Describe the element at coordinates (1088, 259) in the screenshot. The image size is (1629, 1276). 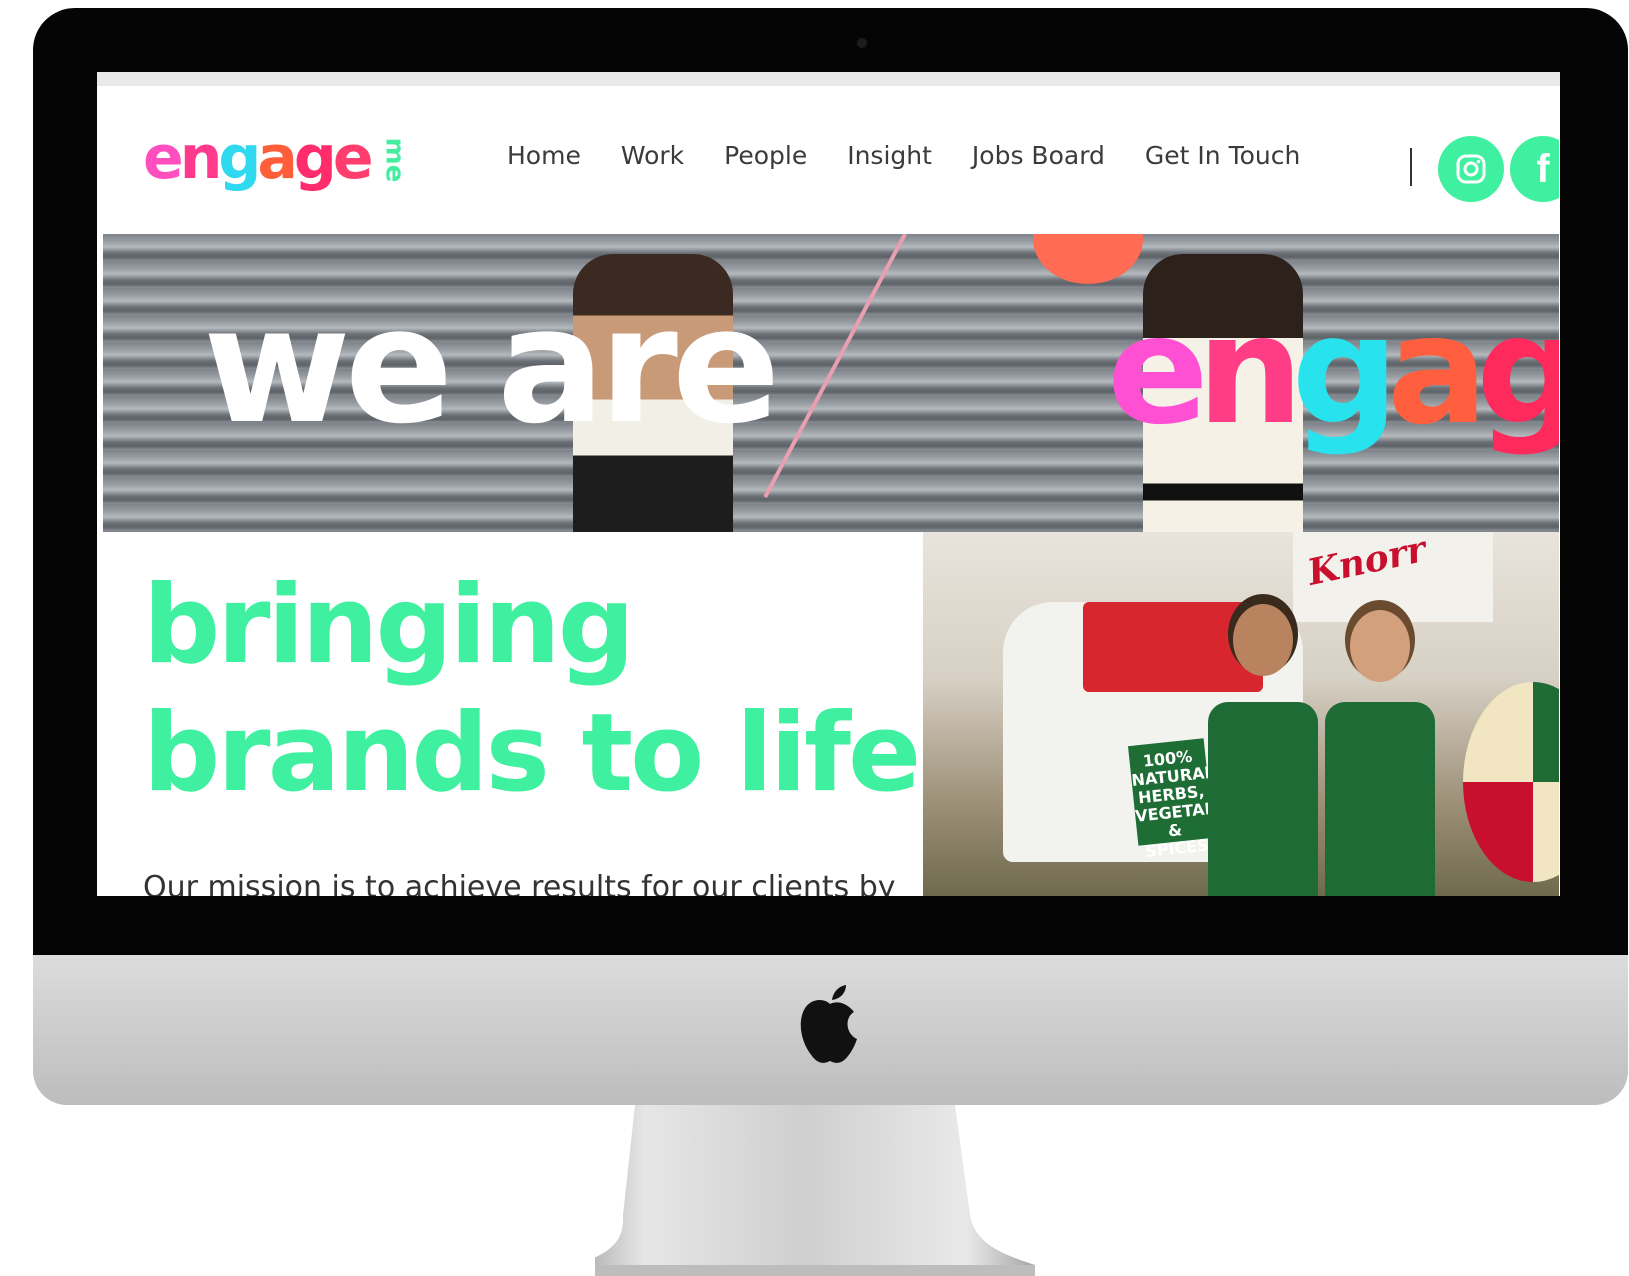
I see `balloon-shape` at that location.